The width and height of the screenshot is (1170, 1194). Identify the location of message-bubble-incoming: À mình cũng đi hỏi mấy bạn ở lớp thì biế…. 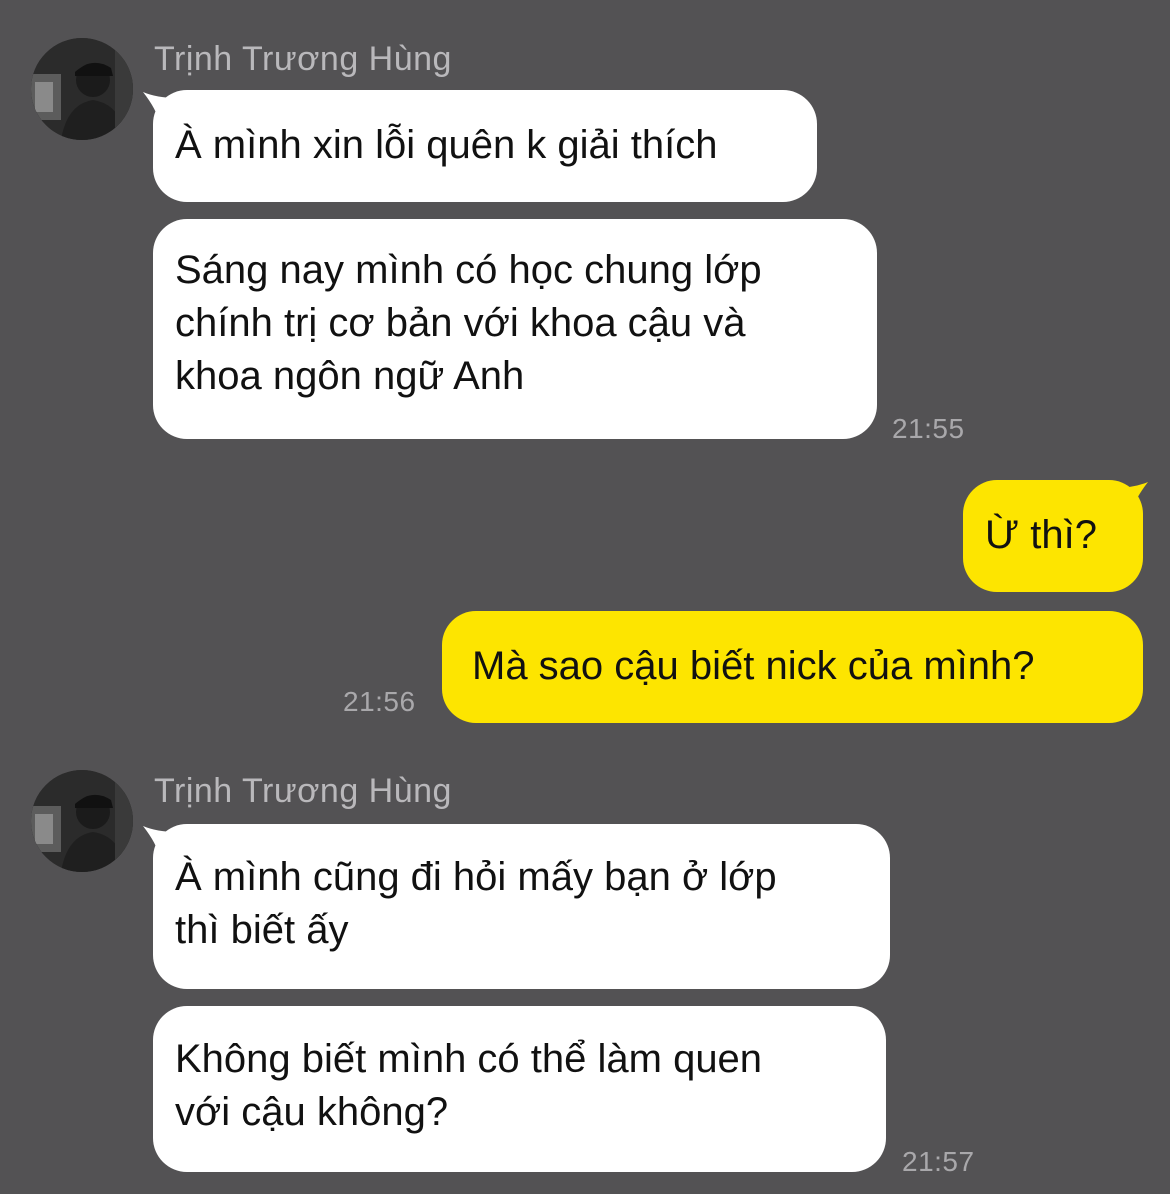
(521, 906).